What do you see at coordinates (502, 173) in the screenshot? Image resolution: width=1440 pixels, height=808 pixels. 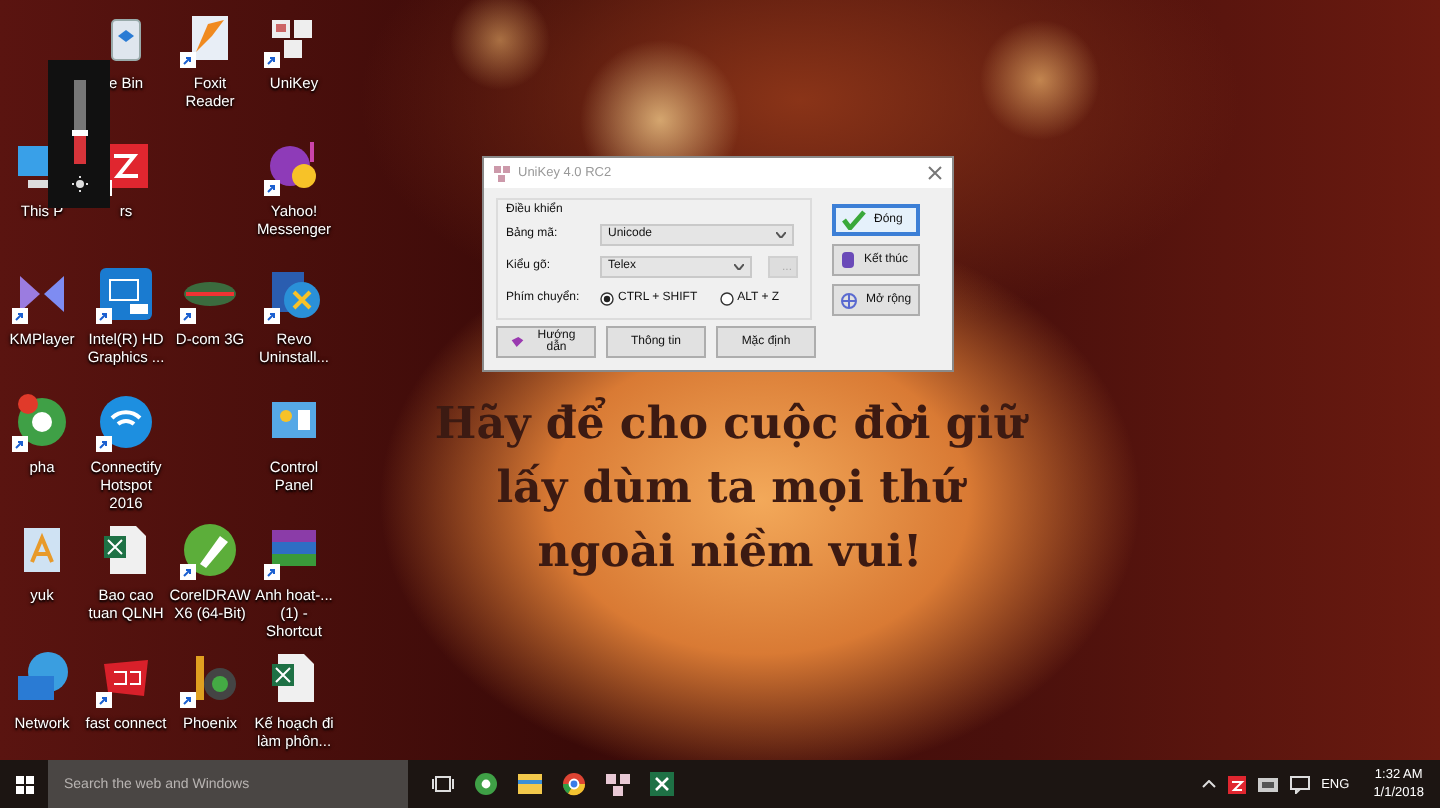 I see `app-icon` at bounding box center [502, 173].